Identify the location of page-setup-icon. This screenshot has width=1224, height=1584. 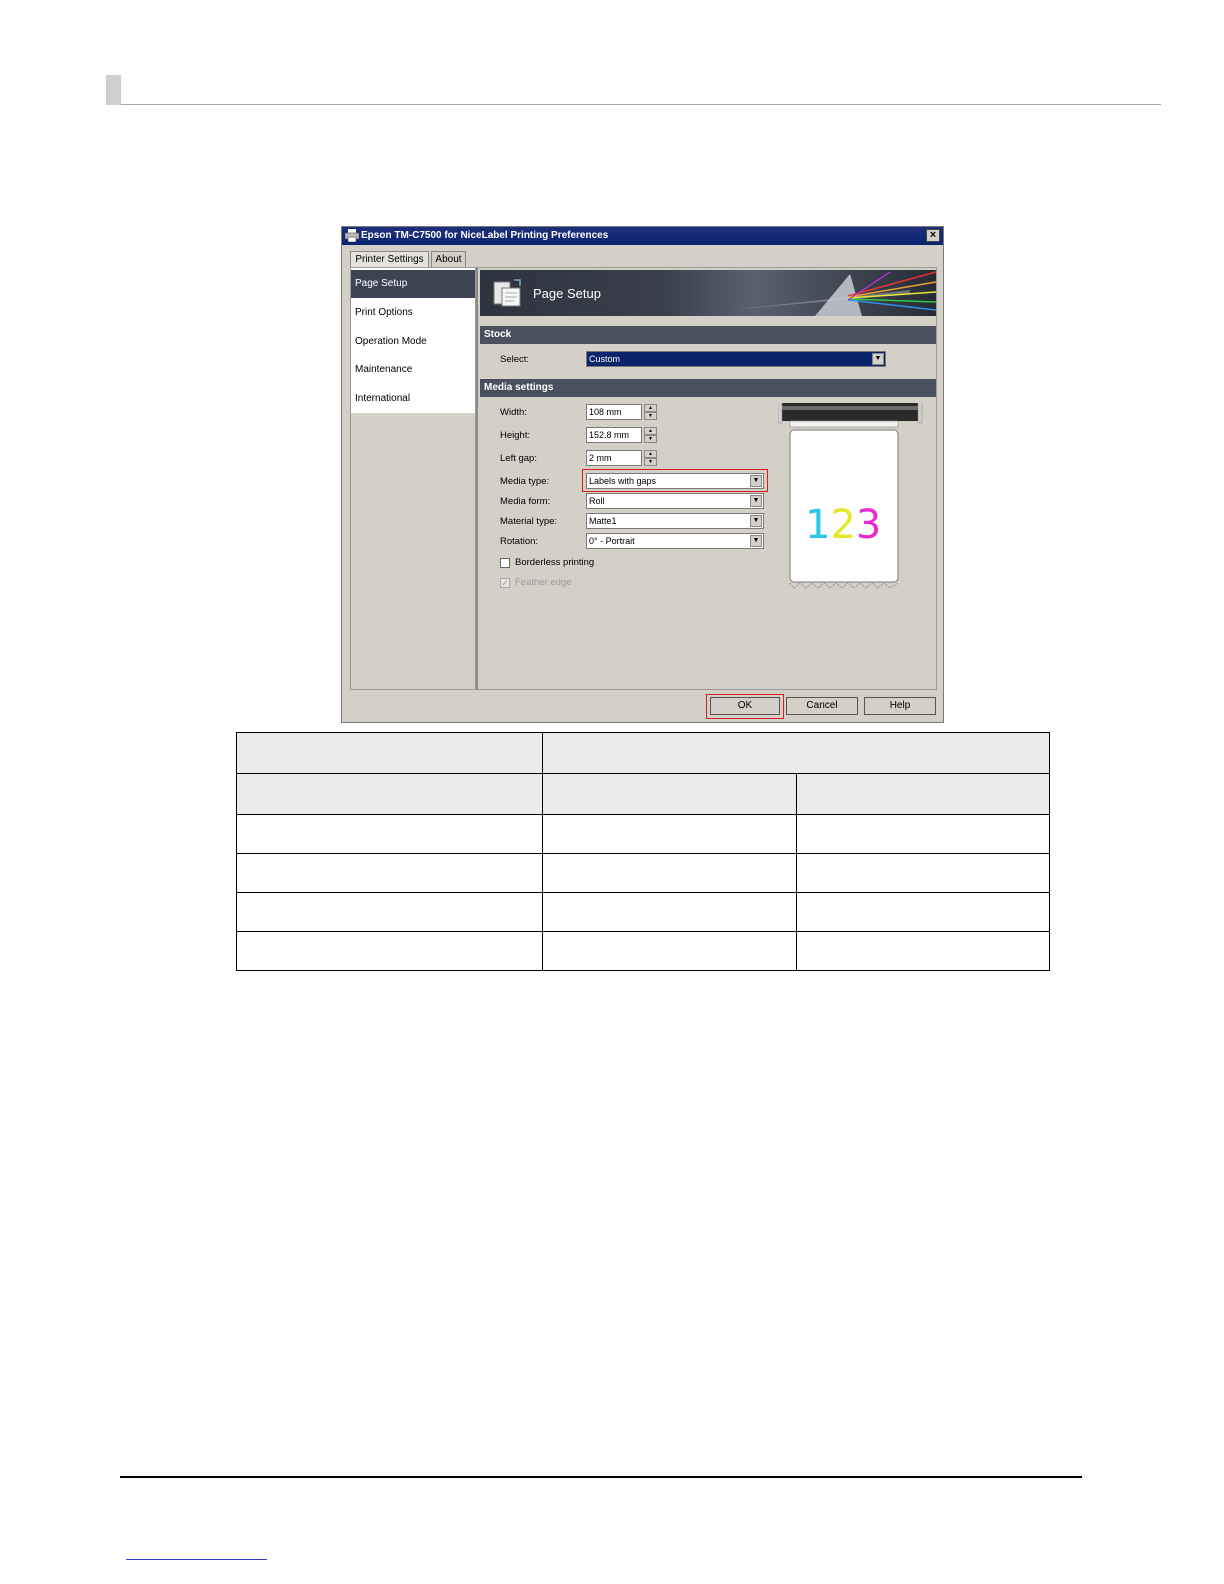
(507, 293).